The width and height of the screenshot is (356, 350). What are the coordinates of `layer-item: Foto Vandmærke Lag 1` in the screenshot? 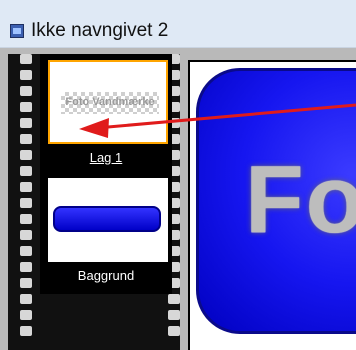 It's located at (106, 113).